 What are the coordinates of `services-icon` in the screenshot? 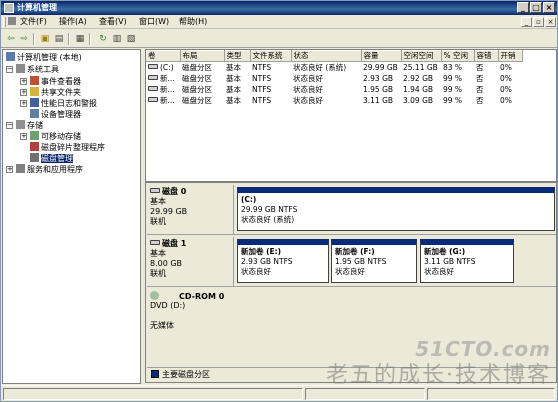 It's located at (20, 168).